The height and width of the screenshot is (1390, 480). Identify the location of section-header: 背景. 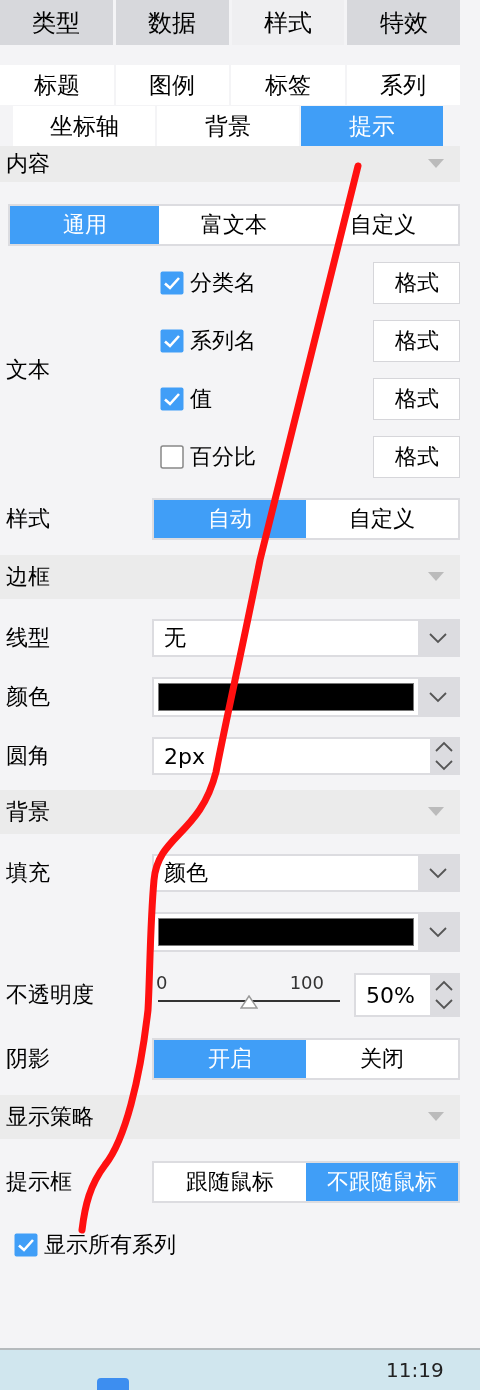
(230, 812).